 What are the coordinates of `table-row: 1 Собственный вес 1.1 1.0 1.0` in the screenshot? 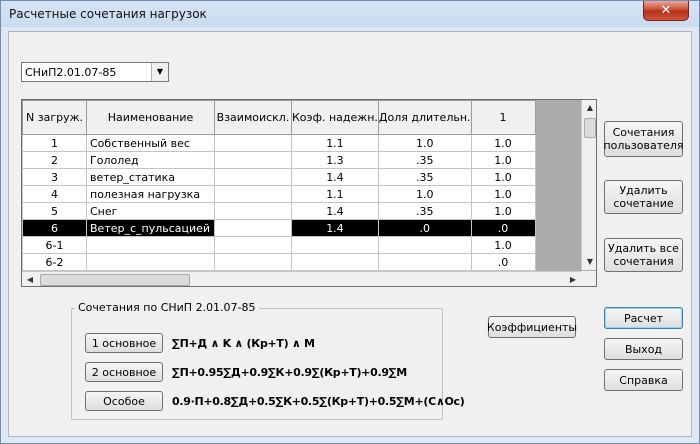 It's located at (279, 143).